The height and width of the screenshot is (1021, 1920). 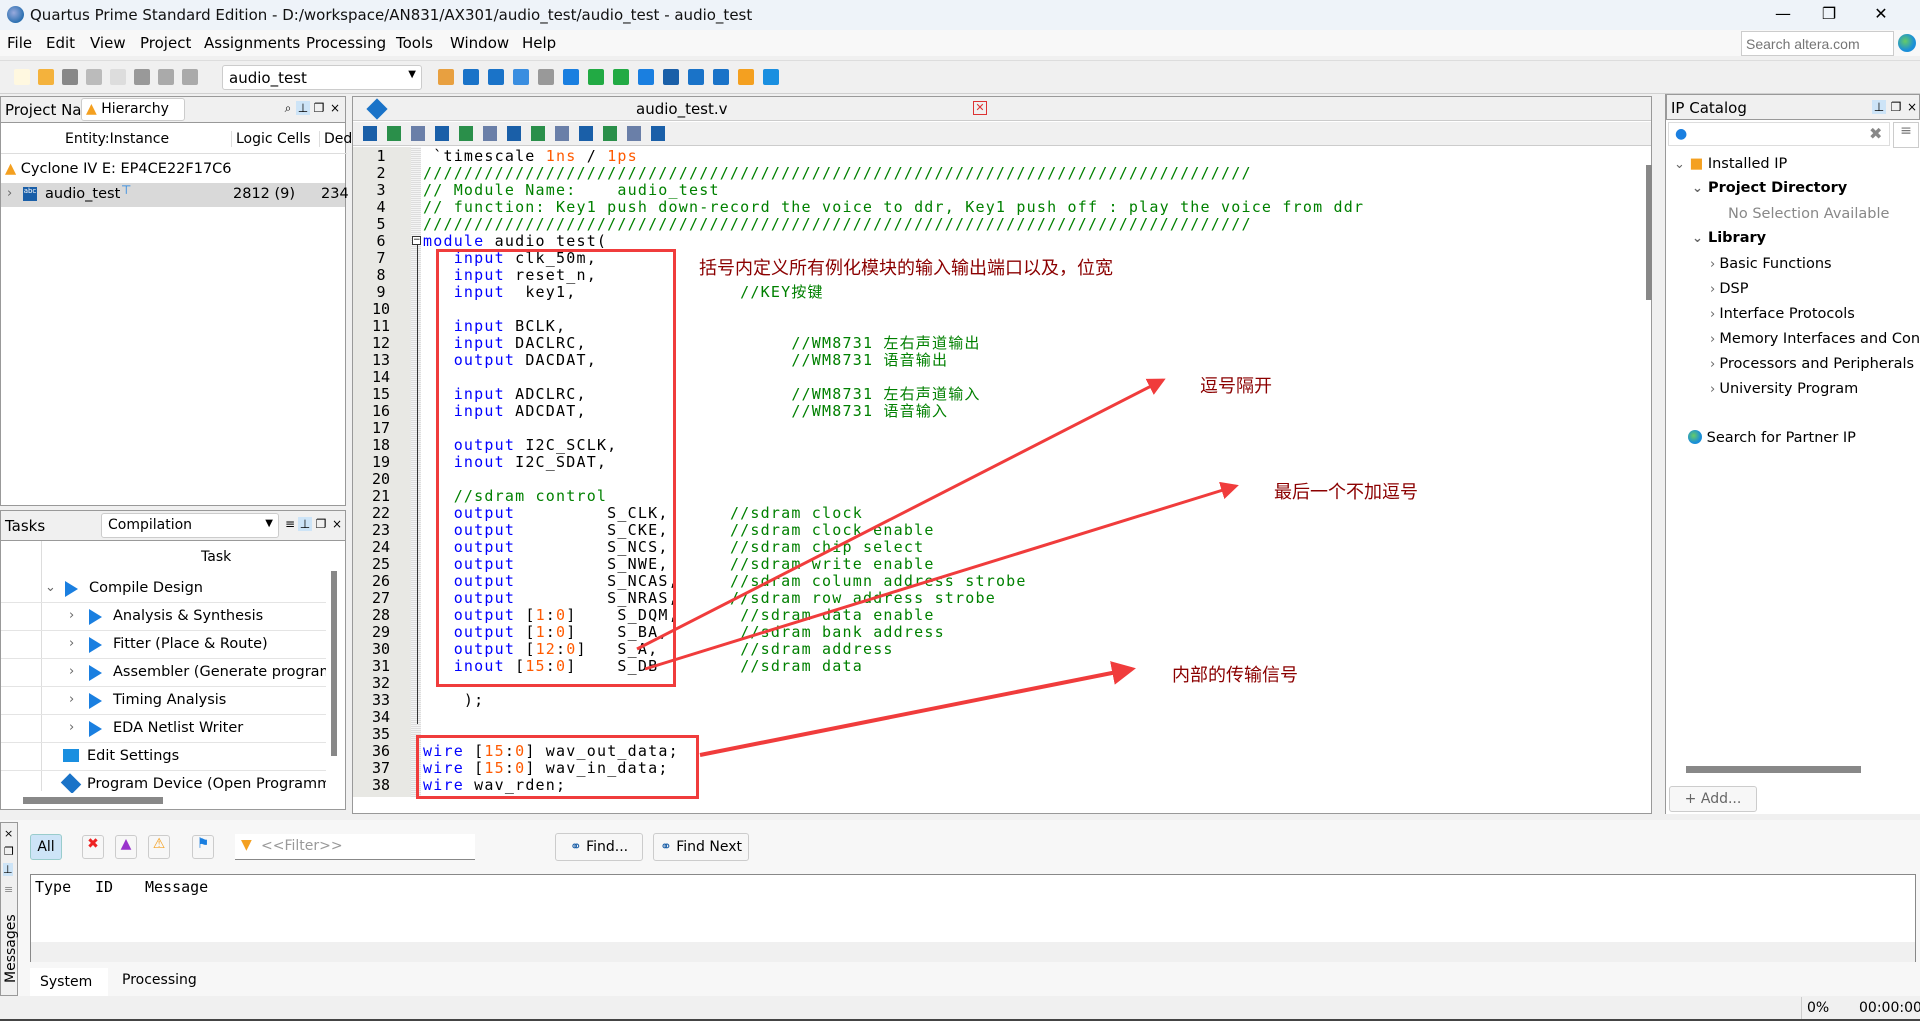 I want to click on ip-category-item: › Memory Interfaces and Controllers, so click(x=1815, y=339).